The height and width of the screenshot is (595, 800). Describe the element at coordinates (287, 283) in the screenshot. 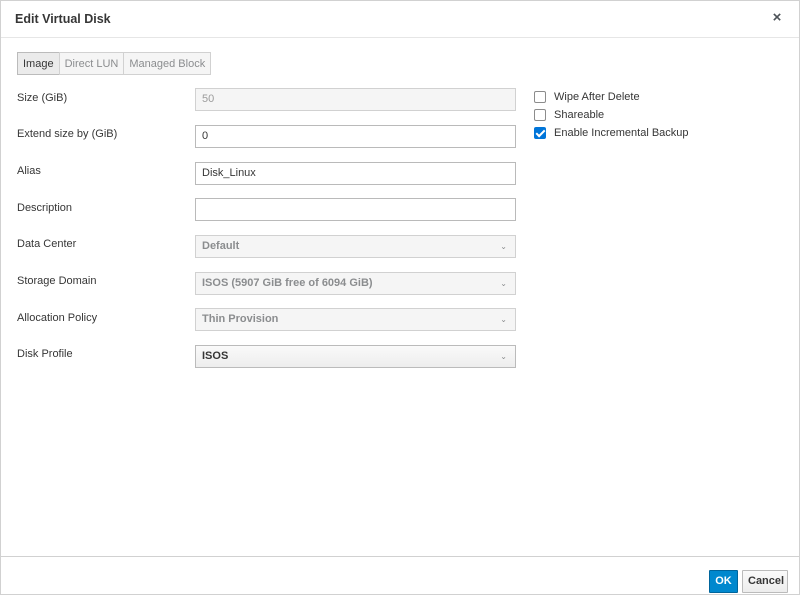

I see `storage-domain-value: ISOS (5907 GiB free of 6094 GiB)` at that location.